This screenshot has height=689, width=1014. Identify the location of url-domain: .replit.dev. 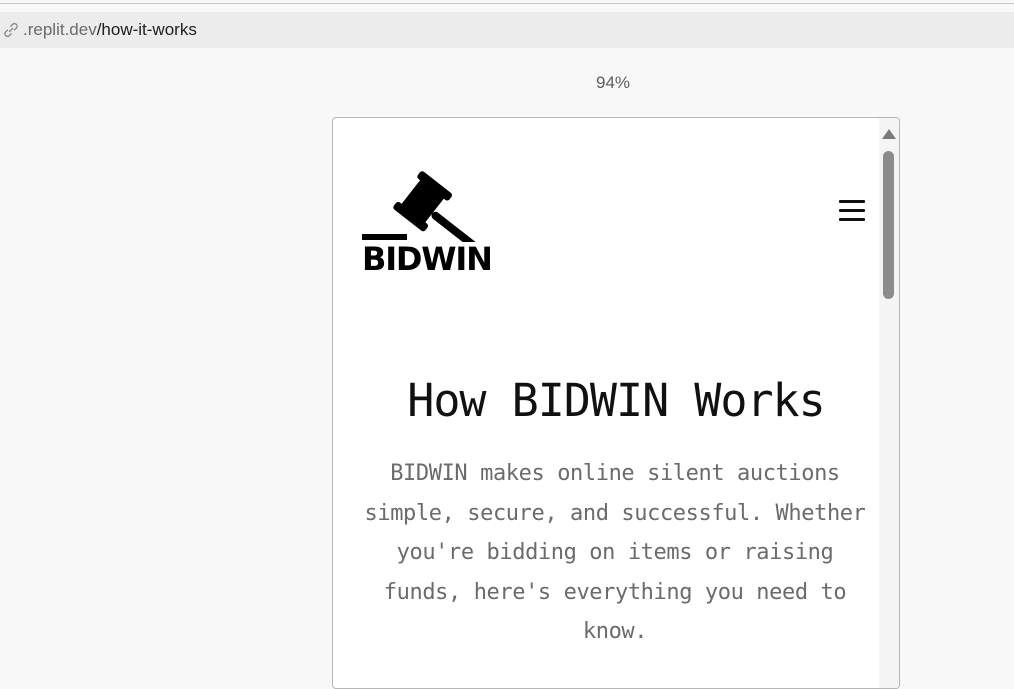
(60, 29).